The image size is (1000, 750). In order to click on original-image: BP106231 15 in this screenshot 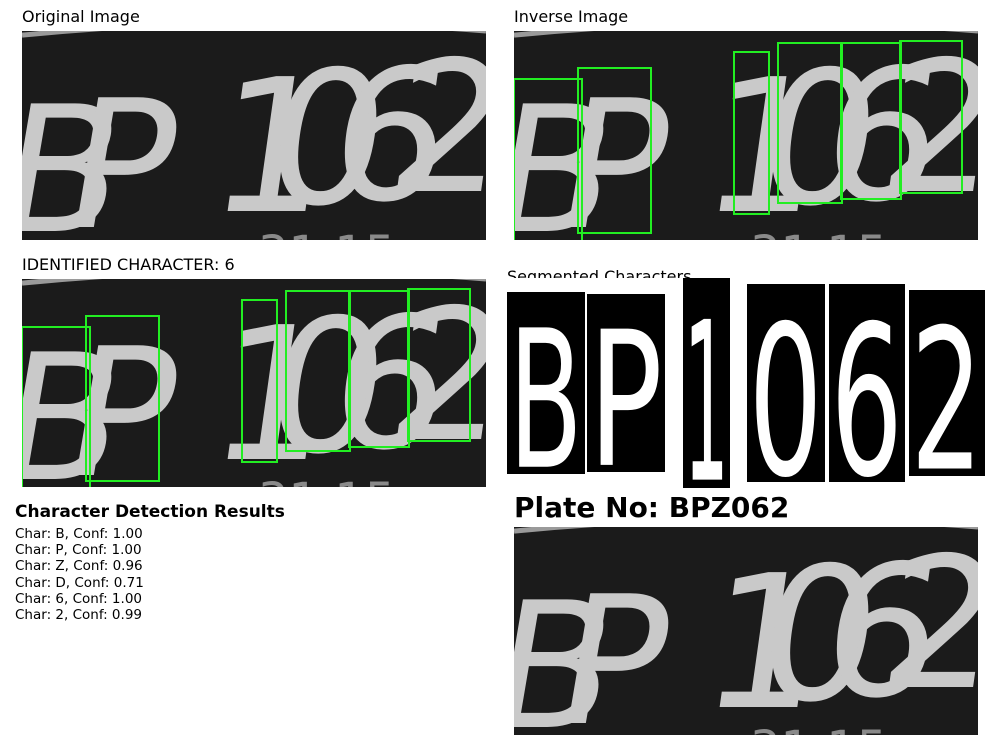, I will do `click(254, 135)`.